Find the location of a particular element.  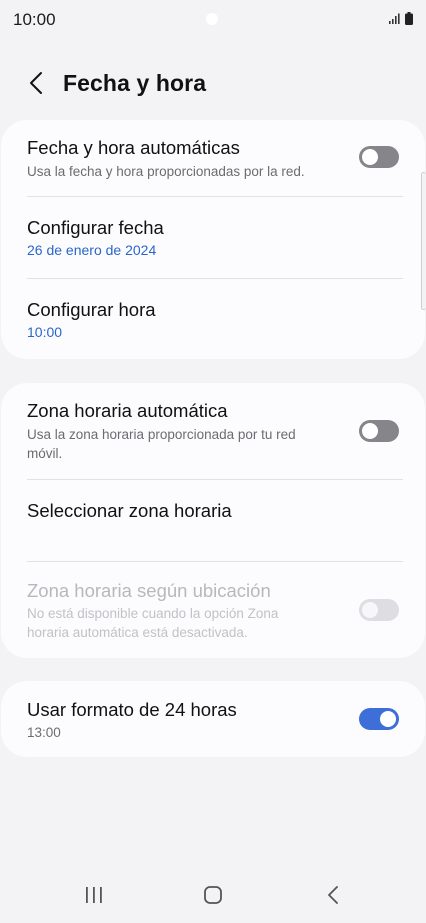

recents-icon is located at coordinates (94, 897).